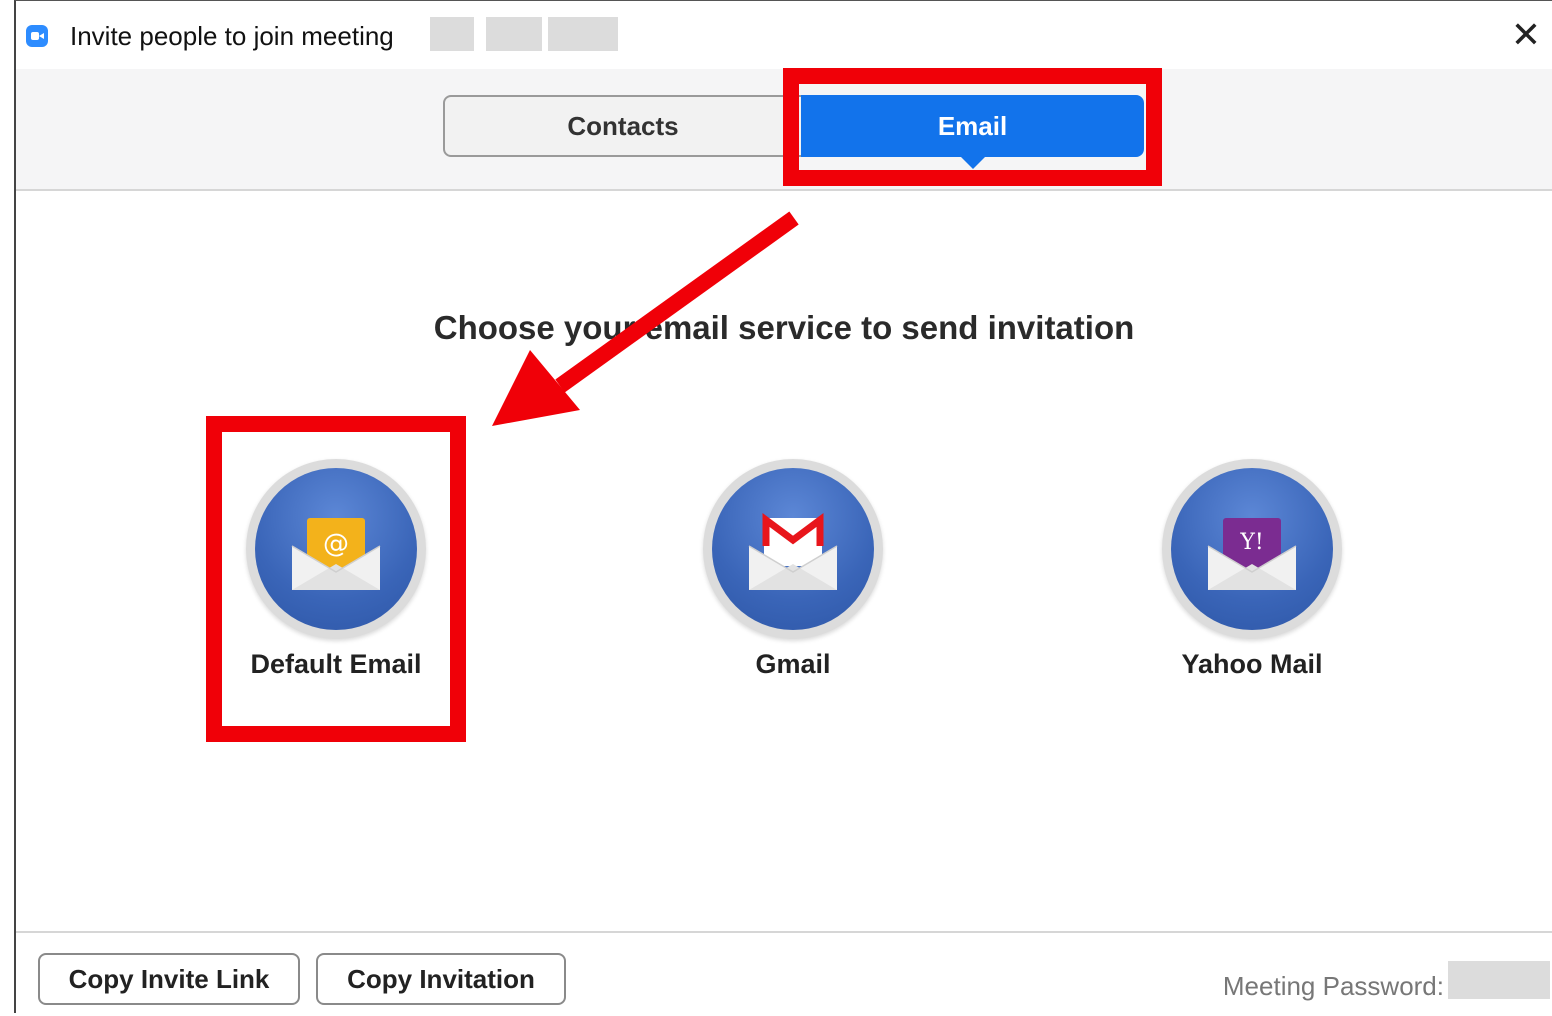  I want to click on service-yahoo-mail: Y! Yahoo Mail, so click(1252, 569).